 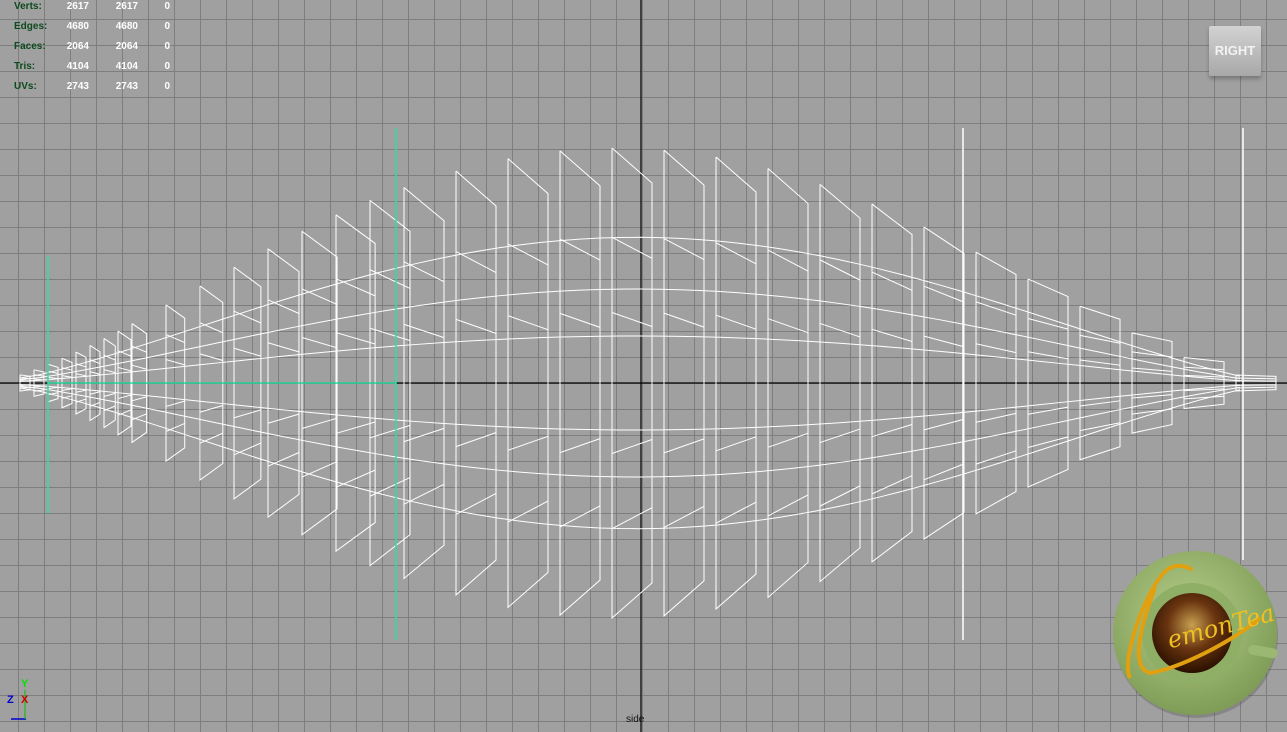 What do you see at coordinates (31, 26) in the screenshot?
I see `stat-label: Edges:` at bounding box center [31, 26].